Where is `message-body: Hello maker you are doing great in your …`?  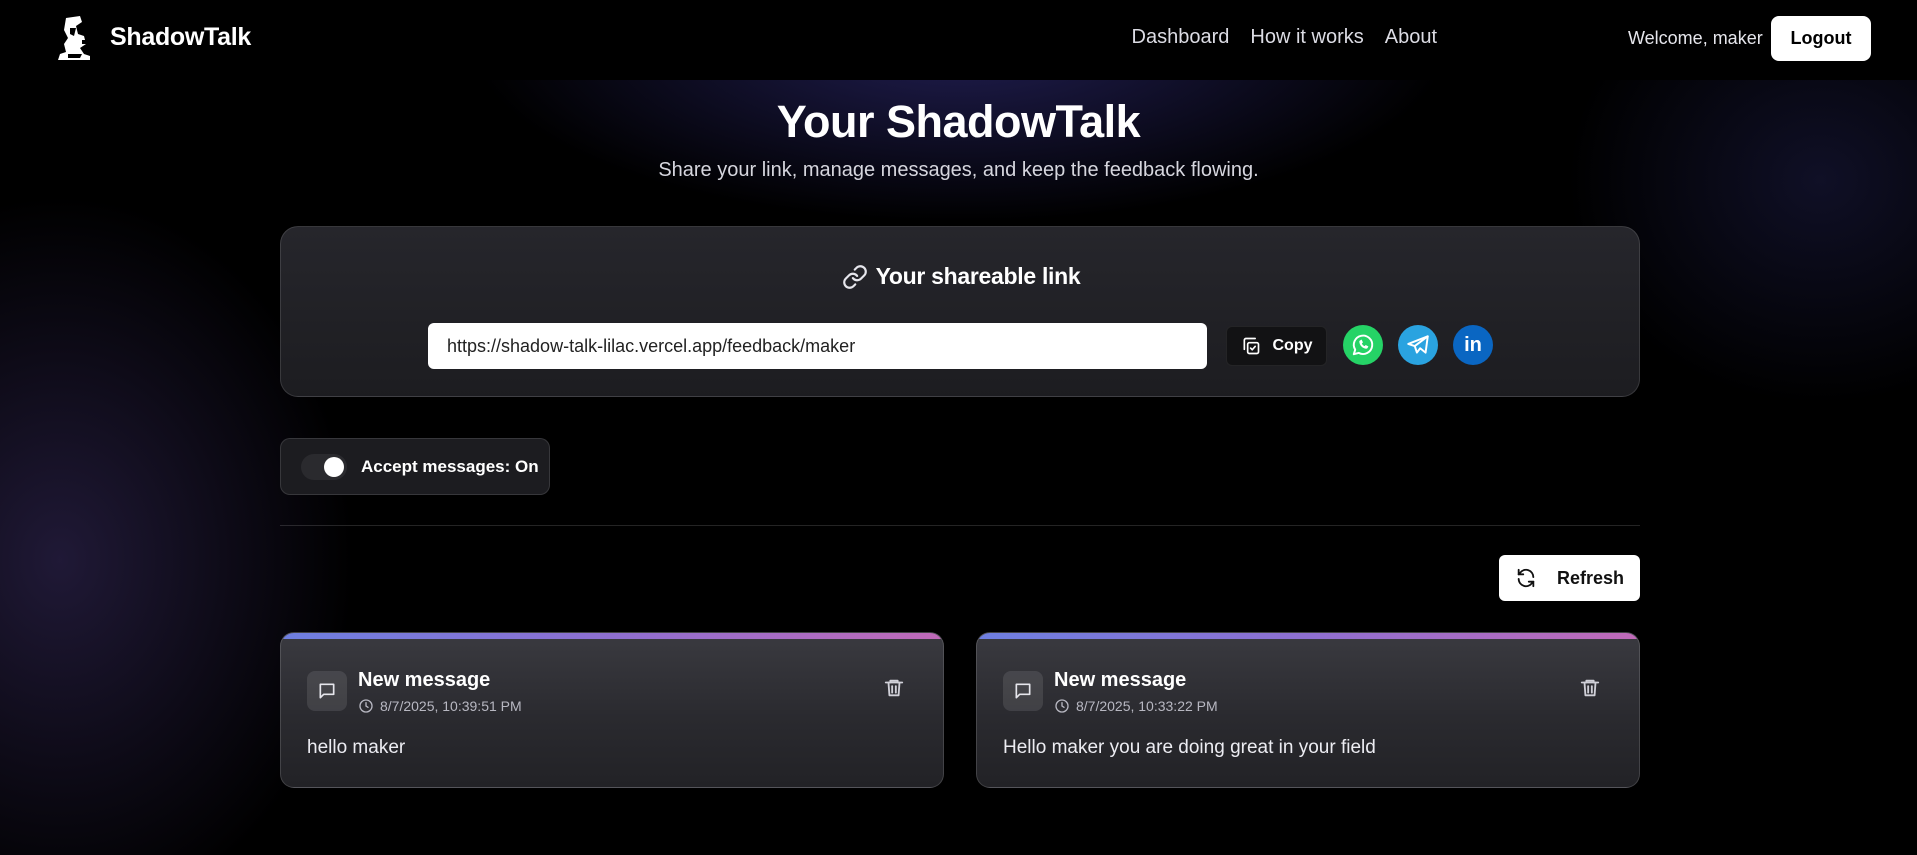 message-body: Hello maker you are doing great in your … is located at coordinates (1189, 747).